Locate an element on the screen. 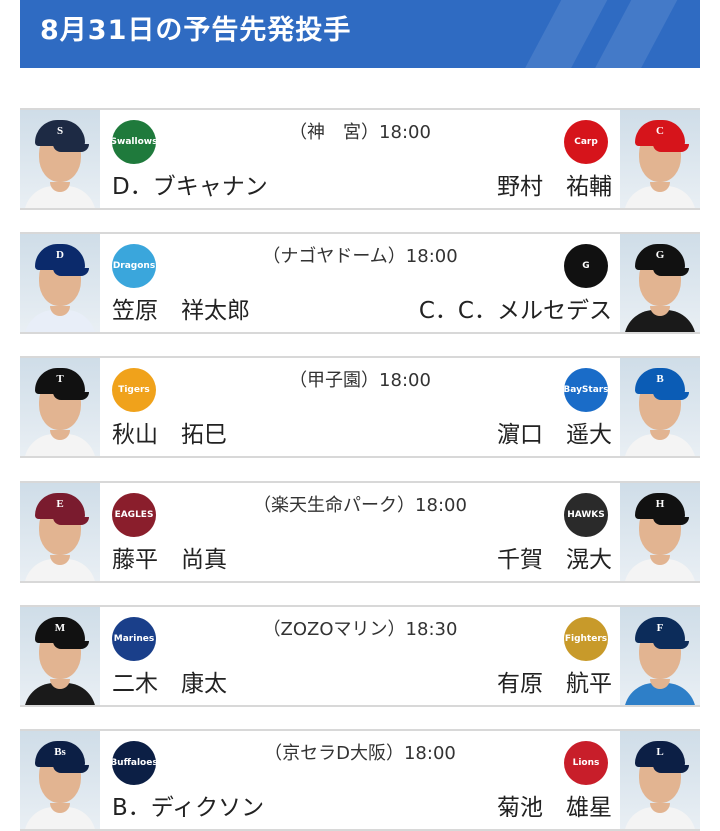  fighters-logo: Fighters is located at coordinates (586, 639).